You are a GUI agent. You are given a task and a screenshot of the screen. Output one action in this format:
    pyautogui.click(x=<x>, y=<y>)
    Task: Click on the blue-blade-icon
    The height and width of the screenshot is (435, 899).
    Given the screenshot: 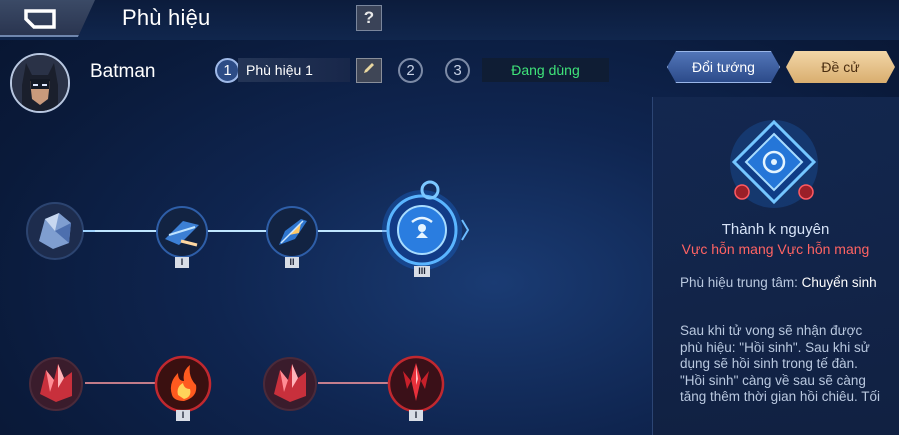 What is the action you would take?
    pyautogui.click(x=292, y=232)
    